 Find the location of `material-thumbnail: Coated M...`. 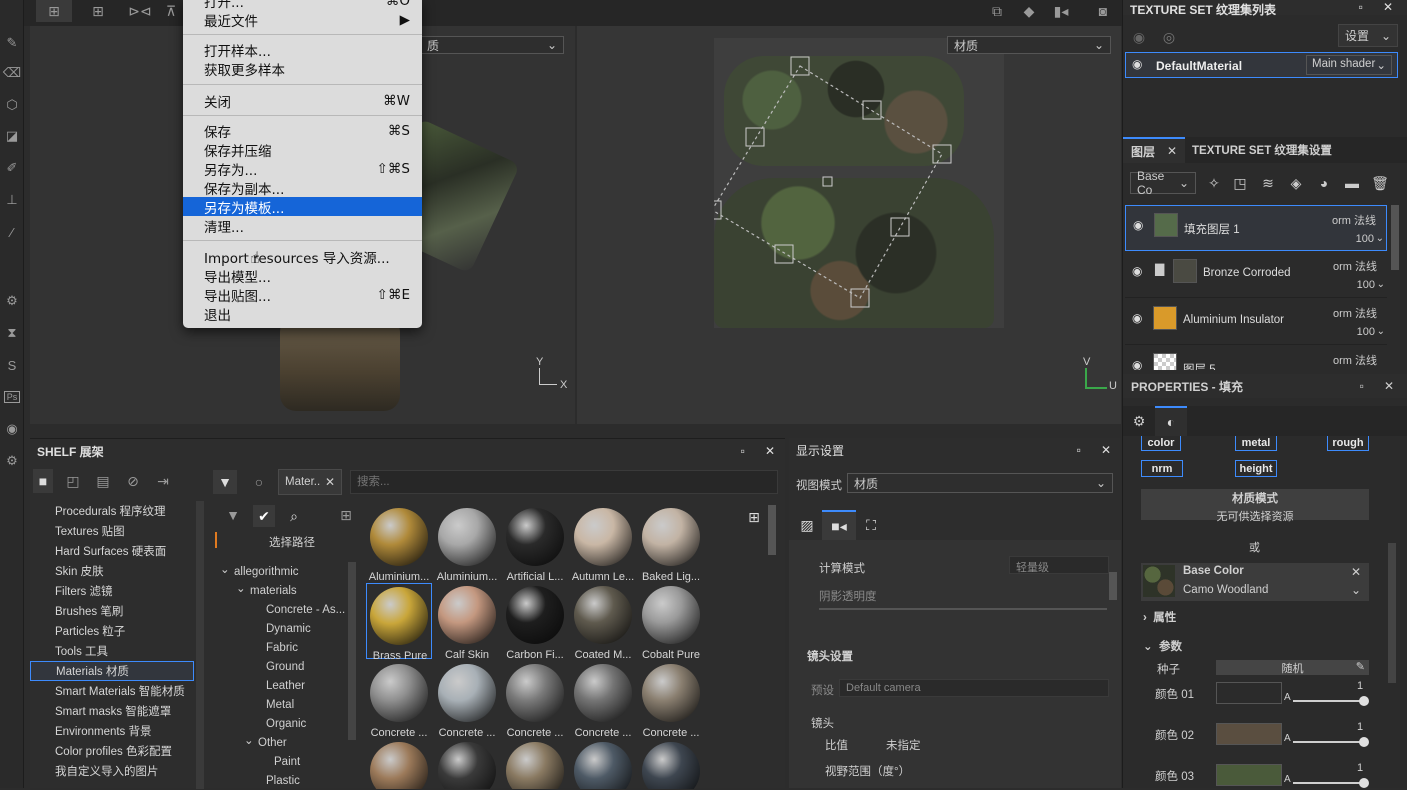

material-thumbnail: Coated M... is located at coordinates (603, 622).